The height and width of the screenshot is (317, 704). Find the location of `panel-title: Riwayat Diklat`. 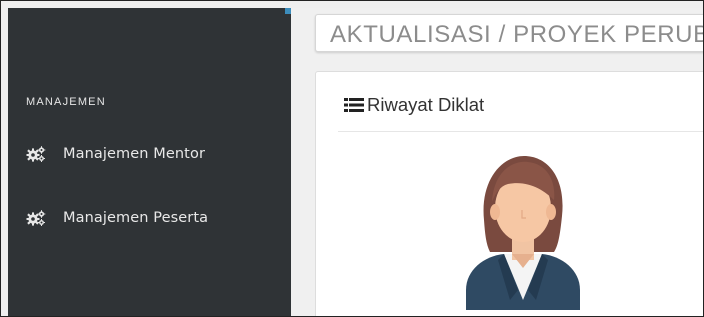

panel-title: Riwayat Diklat is located at coordinates (426, 104).